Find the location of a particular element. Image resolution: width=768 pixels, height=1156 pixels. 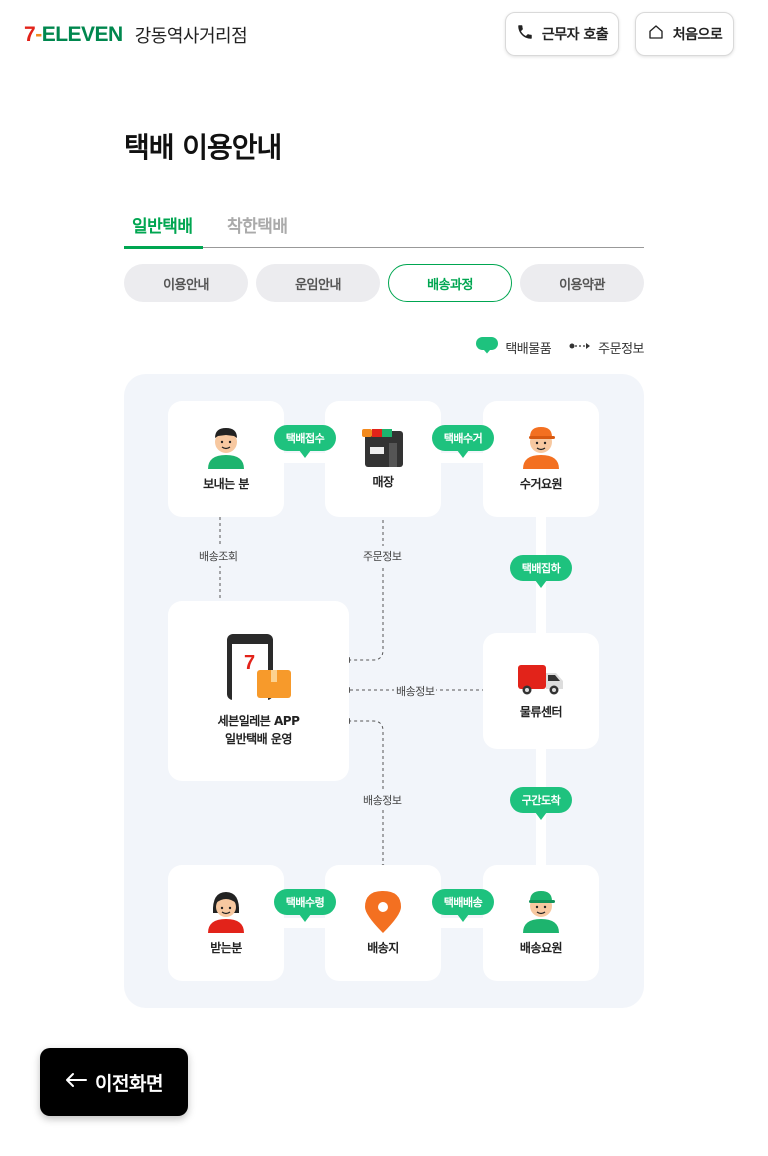

segment-usage-guide: 이용안내 is located at coordinates (186, 283).